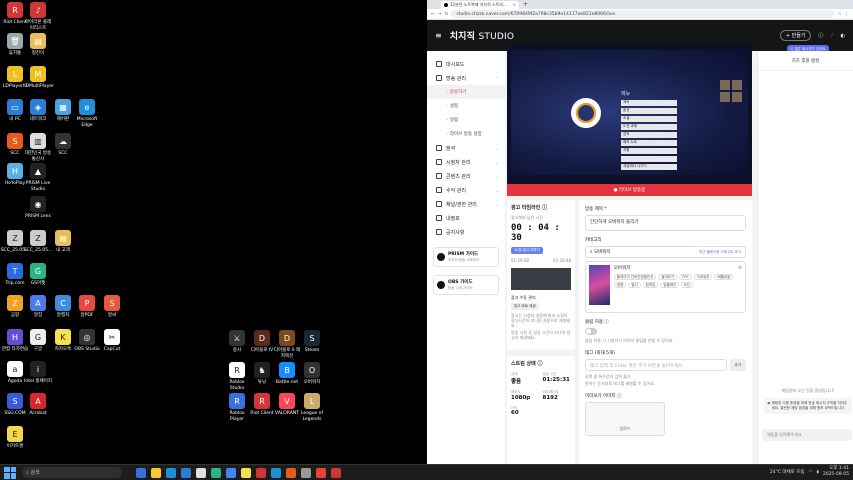 The image size is (853, 480). What do you see at coordinates (38, 177) in the screenshot?
I see `desktop-icon: ▲ PRISM Live Studio` at bounding box center [38, 177].